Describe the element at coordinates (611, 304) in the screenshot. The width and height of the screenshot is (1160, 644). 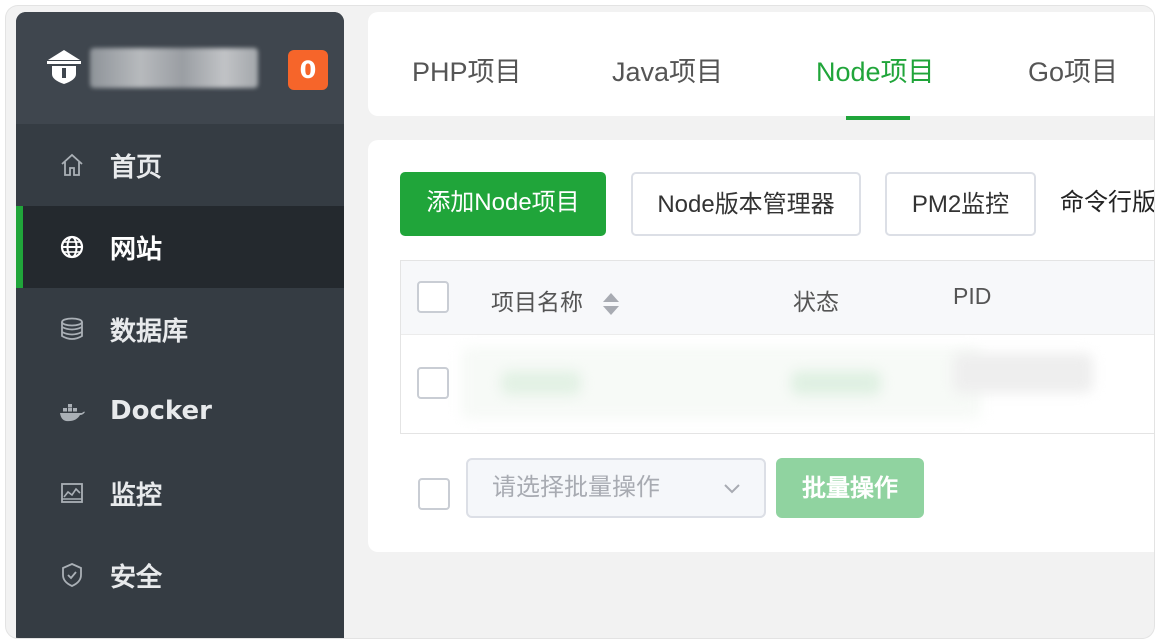
I see `sort-icon` at that location.